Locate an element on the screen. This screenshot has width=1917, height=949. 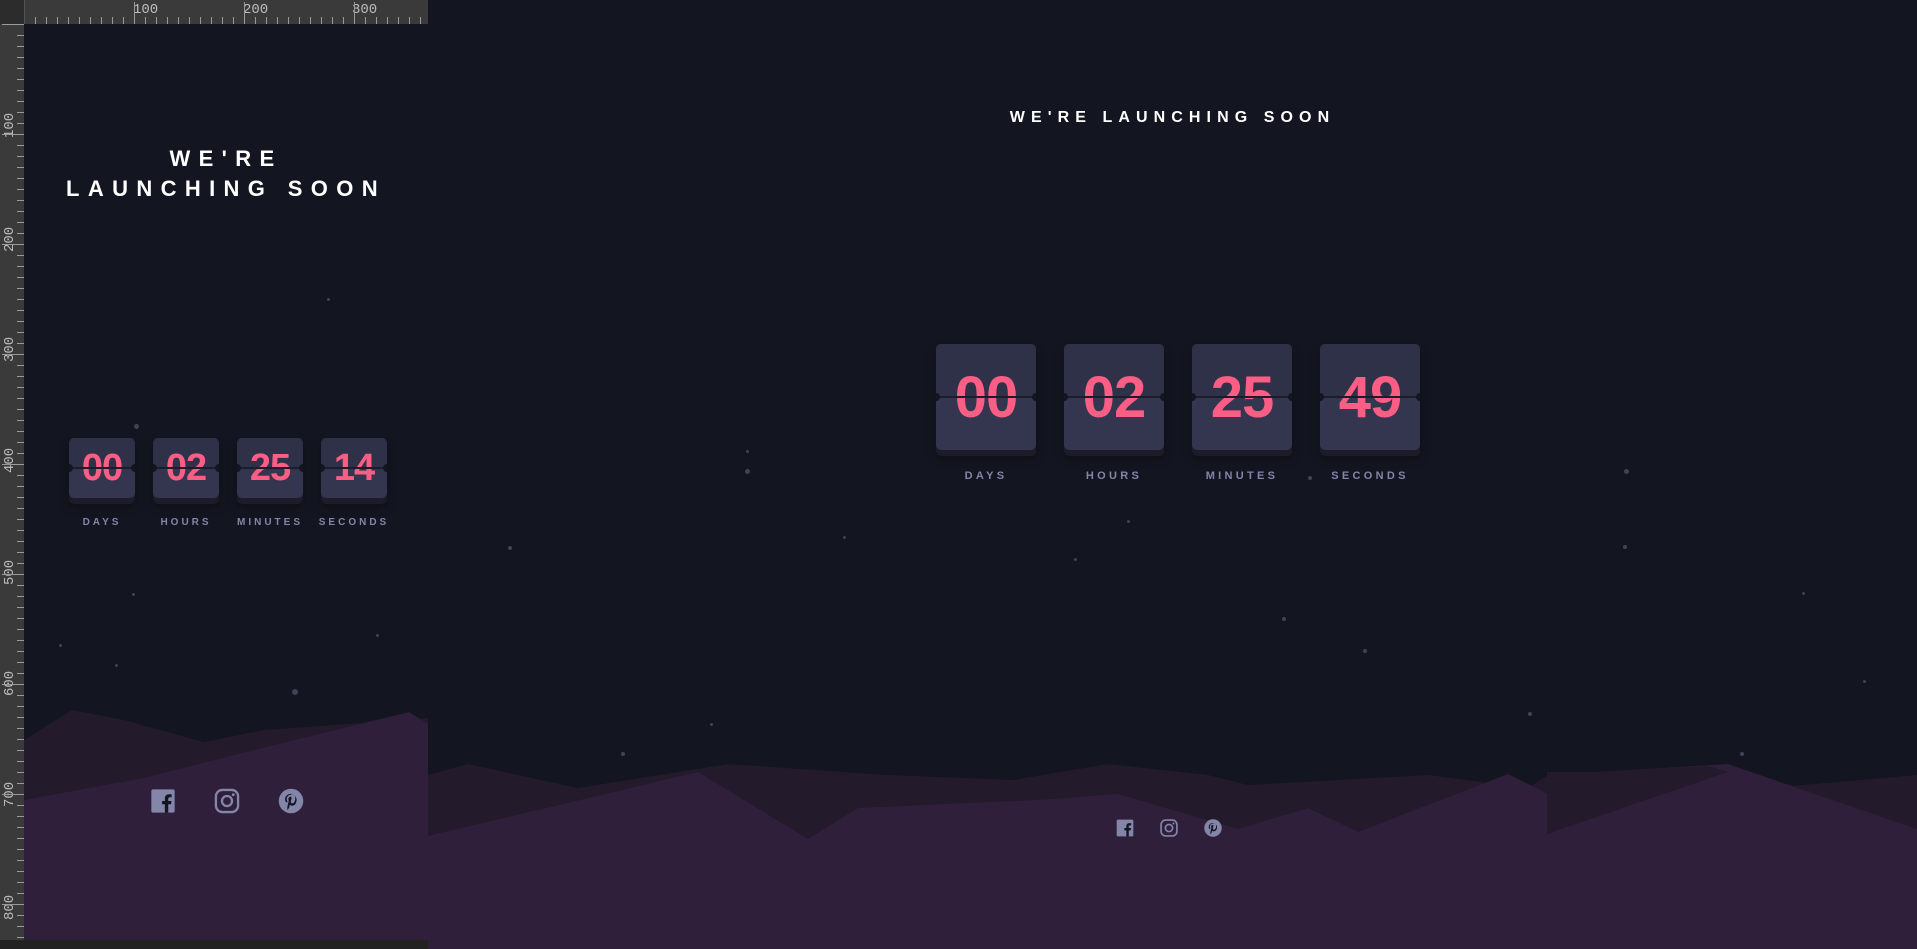
countdown: 00 DAYS 02 HOURS 25 MINUTES 14 SECONDS is located at coordinates (228, 483).